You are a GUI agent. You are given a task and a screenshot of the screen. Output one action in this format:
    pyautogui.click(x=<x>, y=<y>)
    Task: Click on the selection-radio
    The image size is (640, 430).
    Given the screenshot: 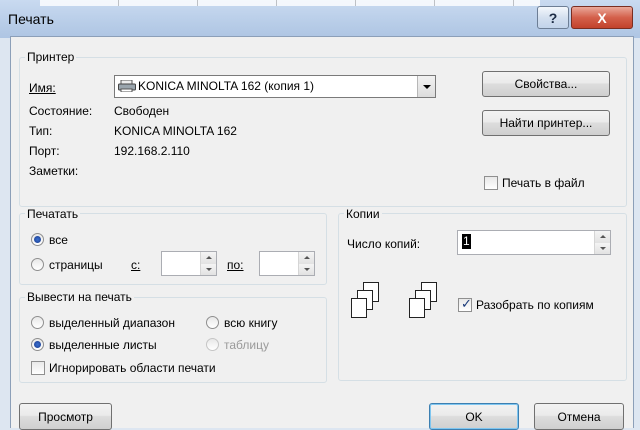 What is the action you would take?
    pyautogui.click(x=37, y=322)
    